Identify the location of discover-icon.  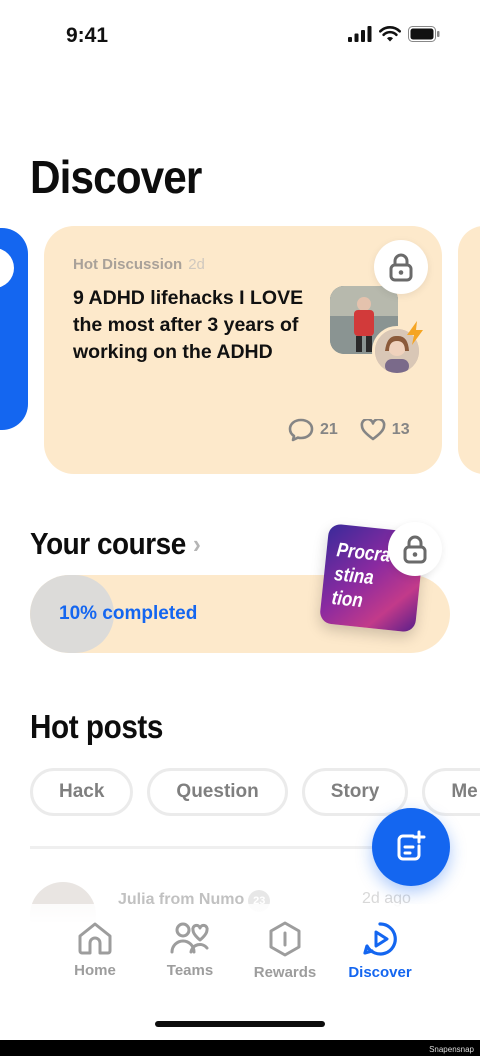
(380, 939).